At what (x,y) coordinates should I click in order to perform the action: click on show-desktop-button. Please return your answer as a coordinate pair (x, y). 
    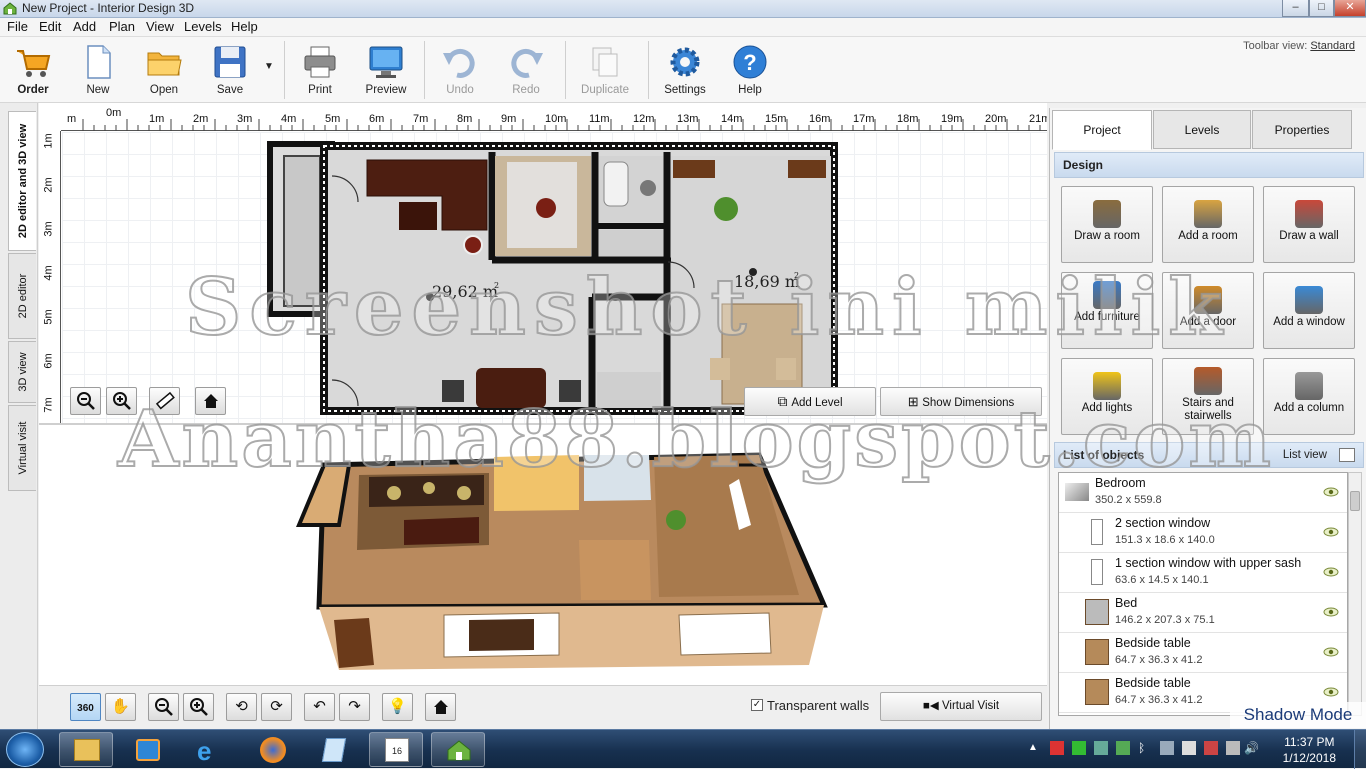
    Looking at the image, I should click on (1360, 749).